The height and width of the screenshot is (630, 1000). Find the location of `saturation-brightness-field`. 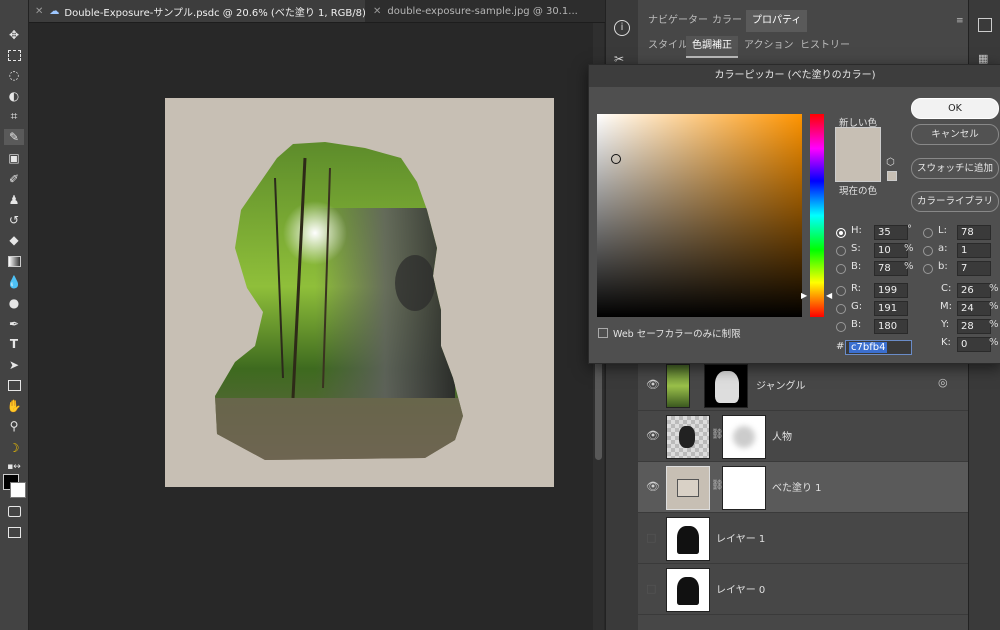

saturation-brightness-field is located at coordinates (699, 215).